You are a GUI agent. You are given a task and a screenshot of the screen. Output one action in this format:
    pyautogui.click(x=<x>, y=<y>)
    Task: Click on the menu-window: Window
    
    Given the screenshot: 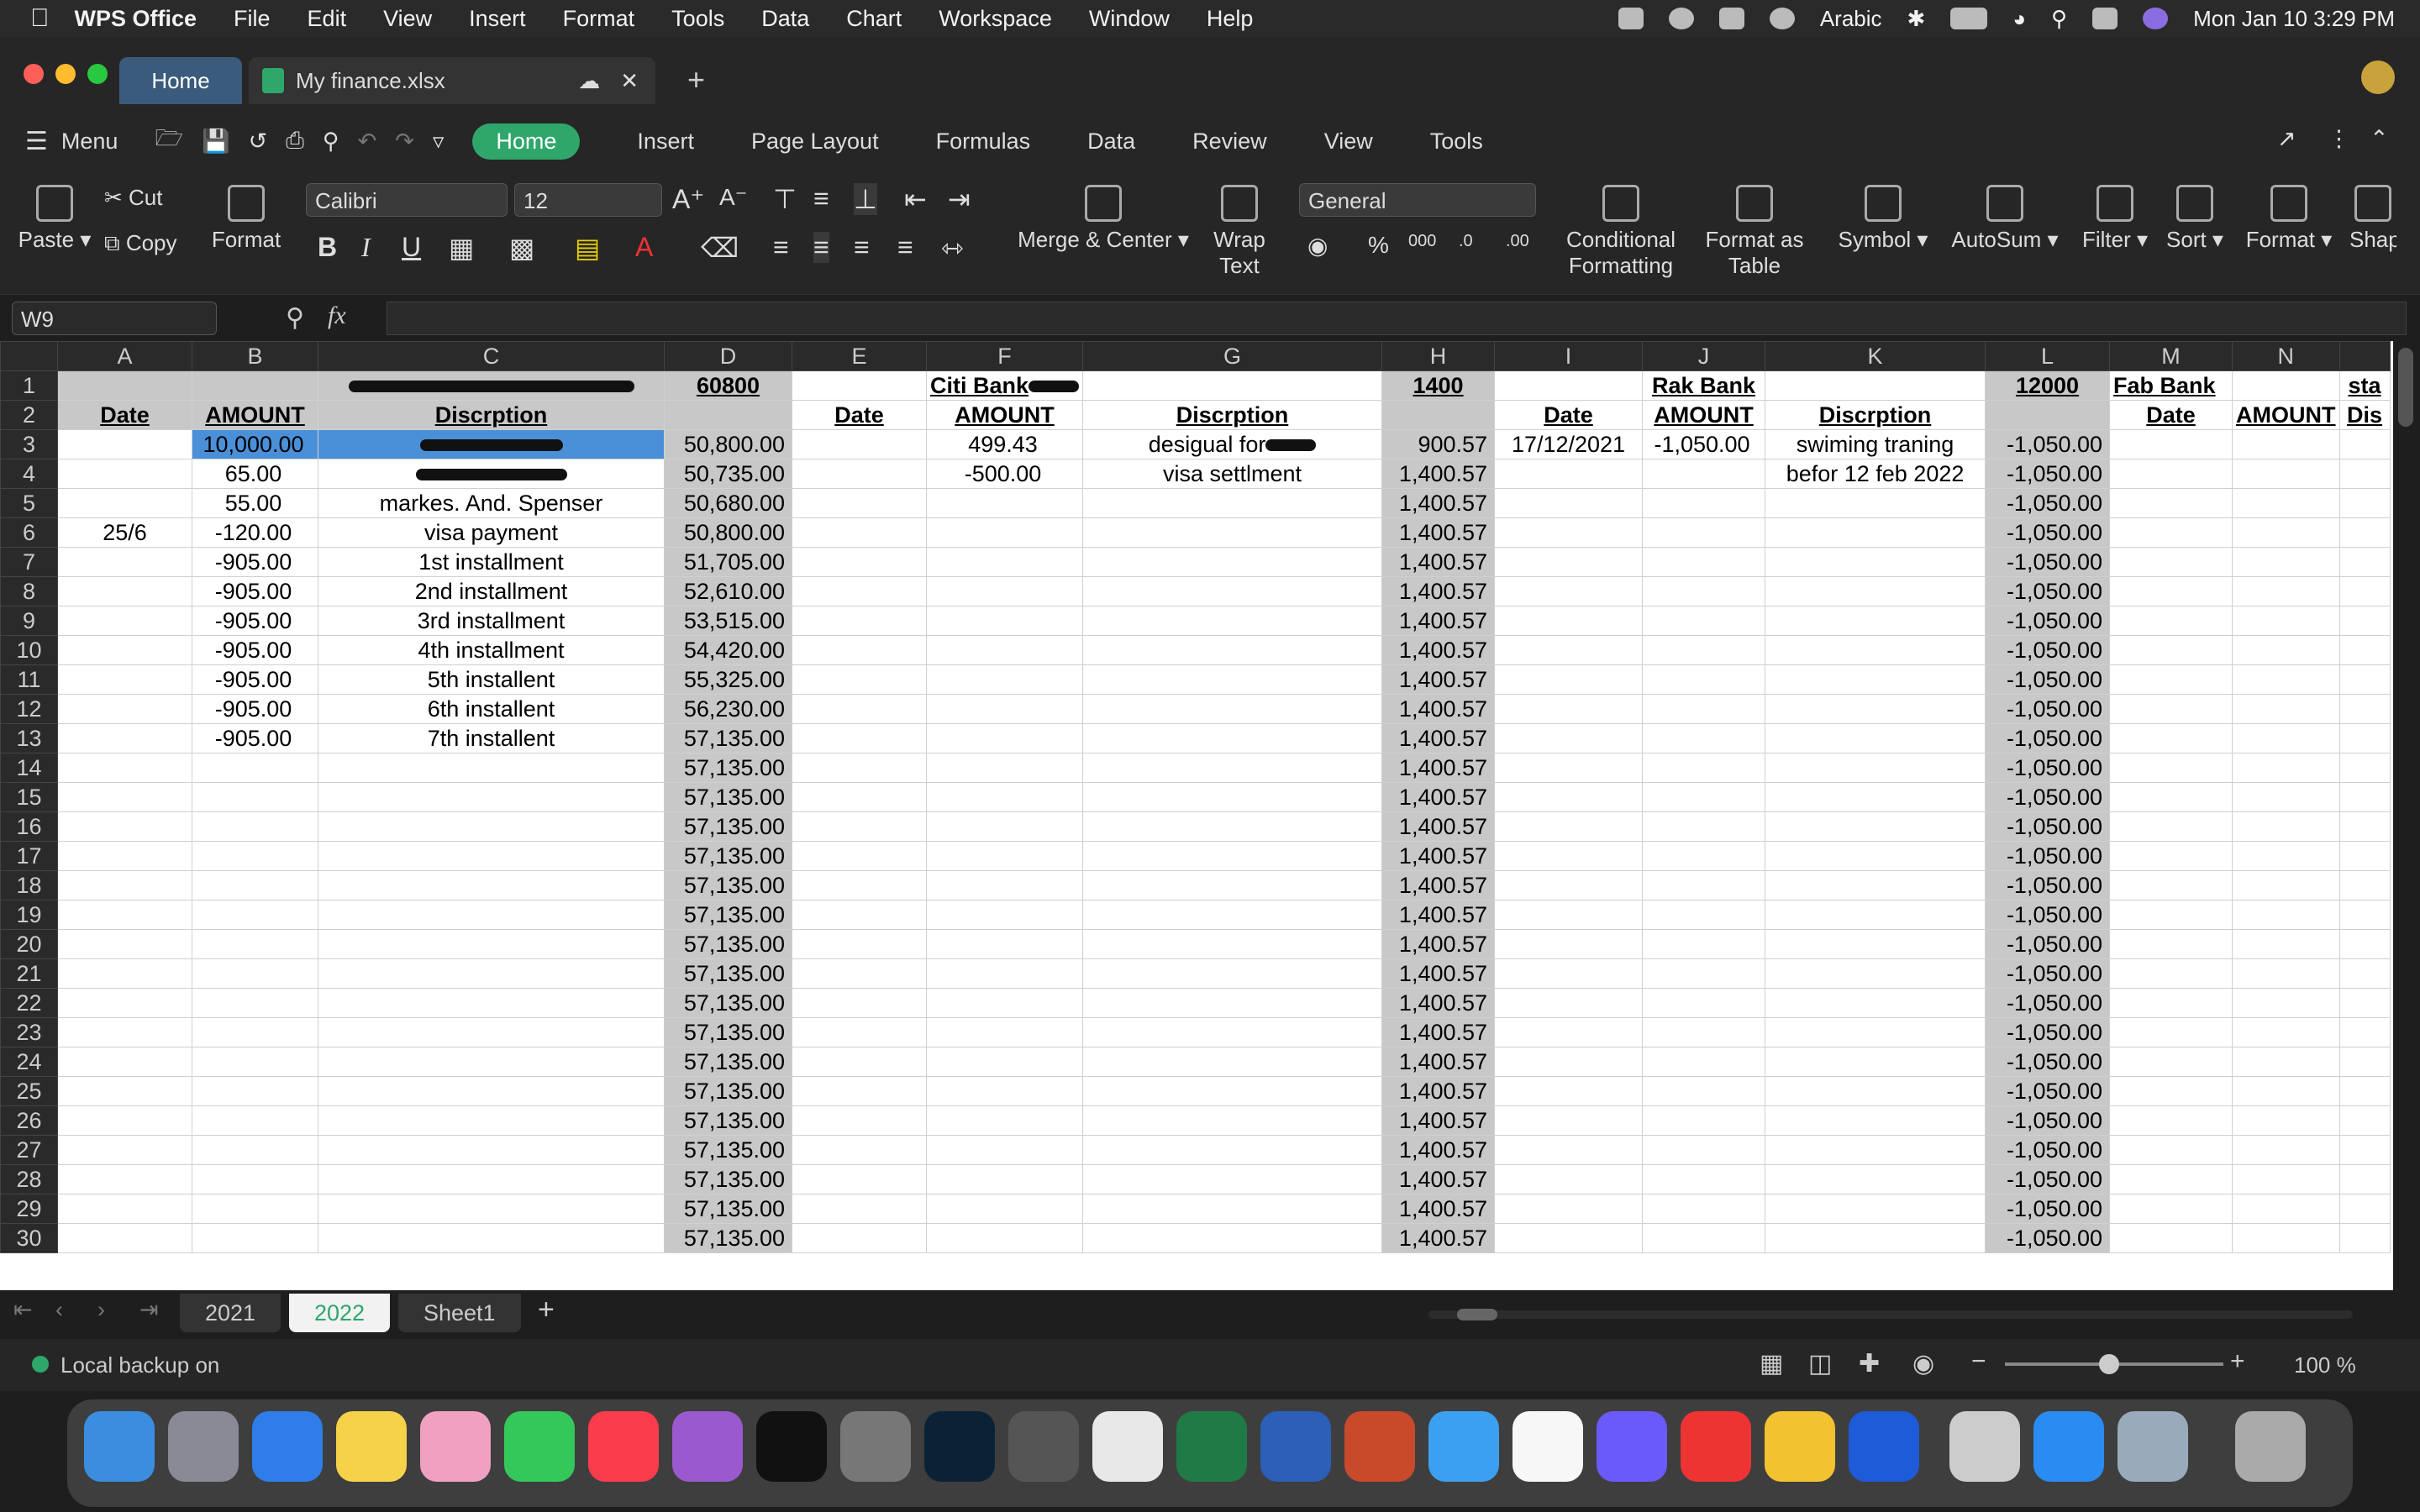 What is the action you would take?
    pyautogui.click(x=1130, y=19)
    